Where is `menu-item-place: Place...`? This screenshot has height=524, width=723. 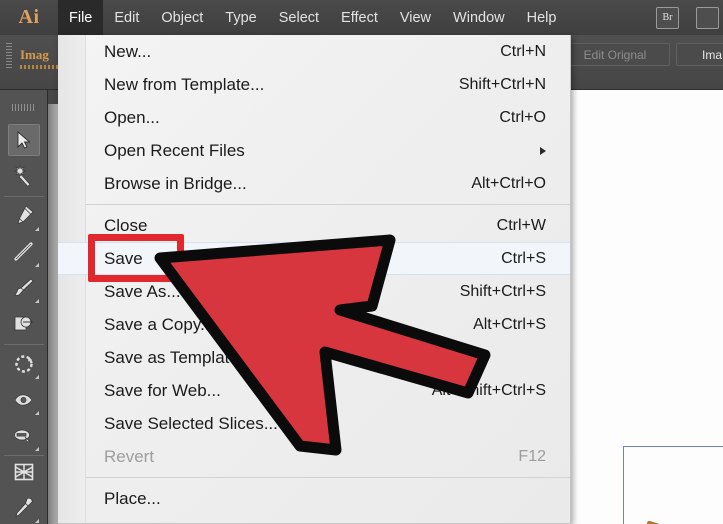 menu-item-place: Place... is located at coordinates (314, 498).